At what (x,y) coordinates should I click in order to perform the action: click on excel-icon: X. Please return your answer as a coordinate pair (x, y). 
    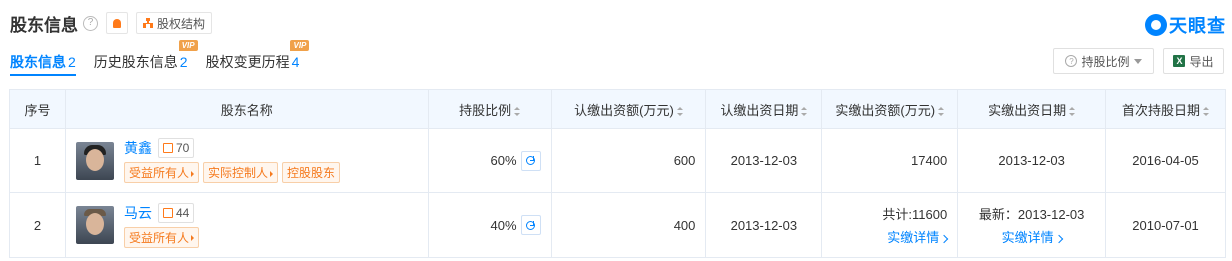
    Looking at the image, I should click on (1179, 61).